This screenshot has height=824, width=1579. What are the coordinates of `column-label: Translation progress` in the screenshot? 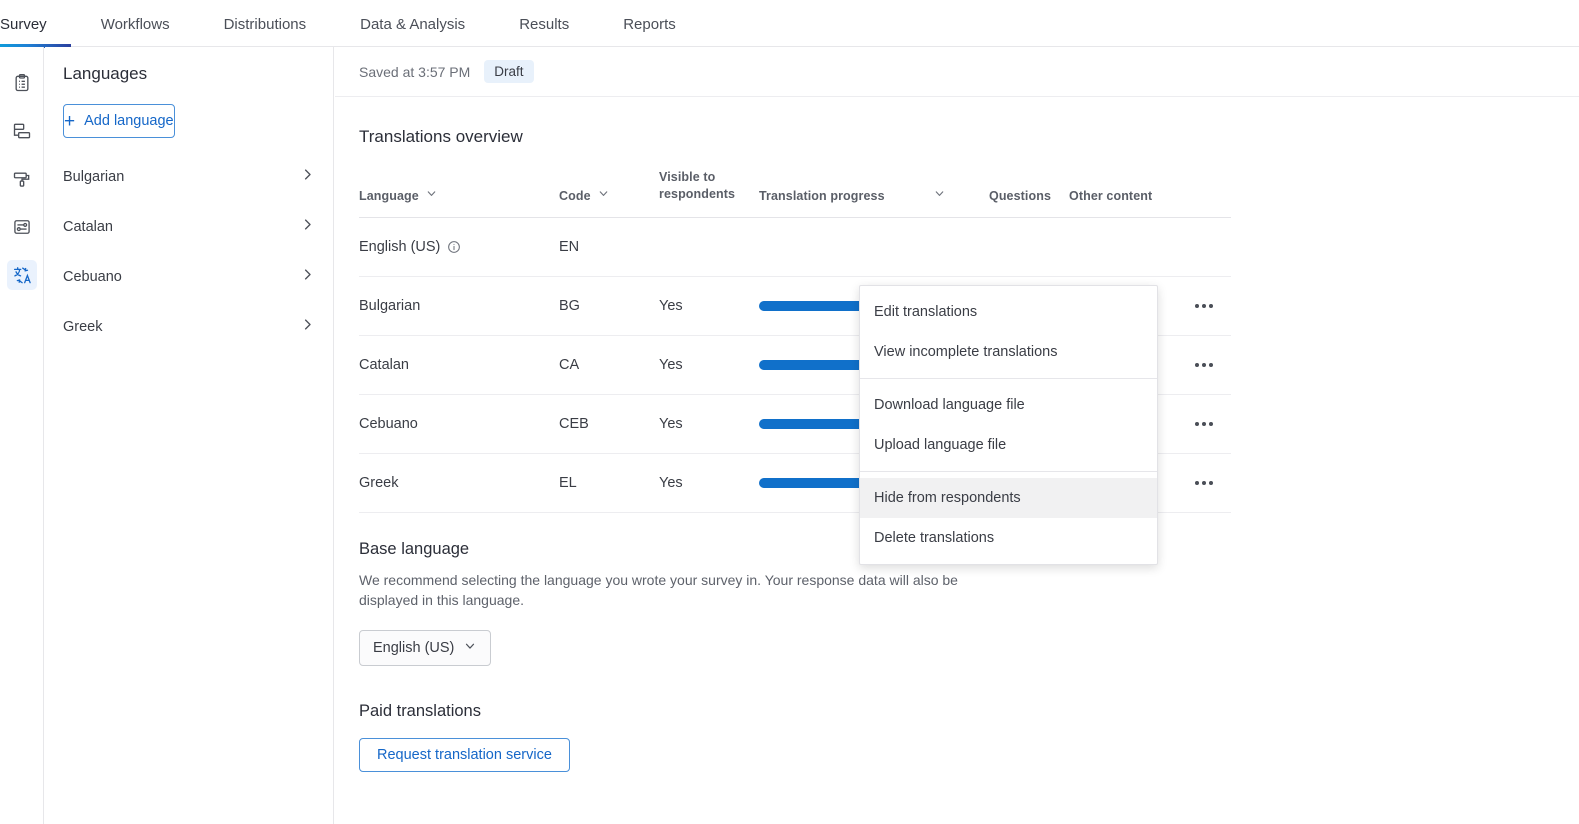 It's located at (822, 195).